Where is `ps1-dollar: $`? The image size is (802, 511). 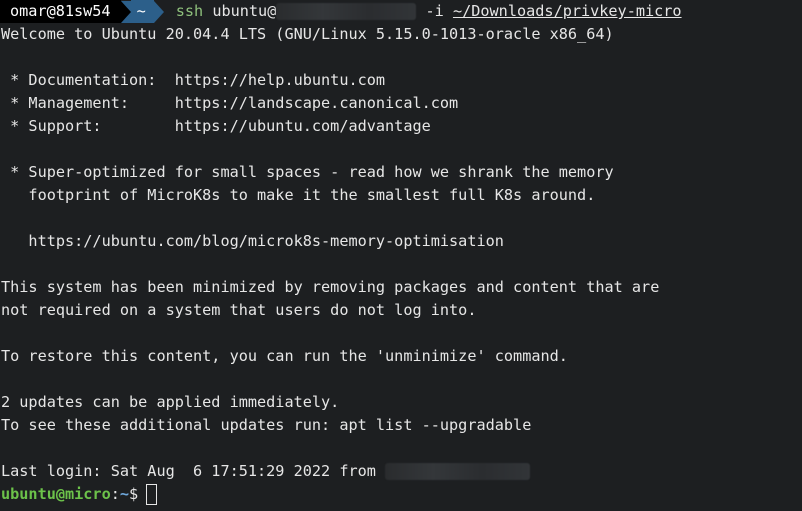 ps1-dollar: $ is located at coordinates (134, 494).